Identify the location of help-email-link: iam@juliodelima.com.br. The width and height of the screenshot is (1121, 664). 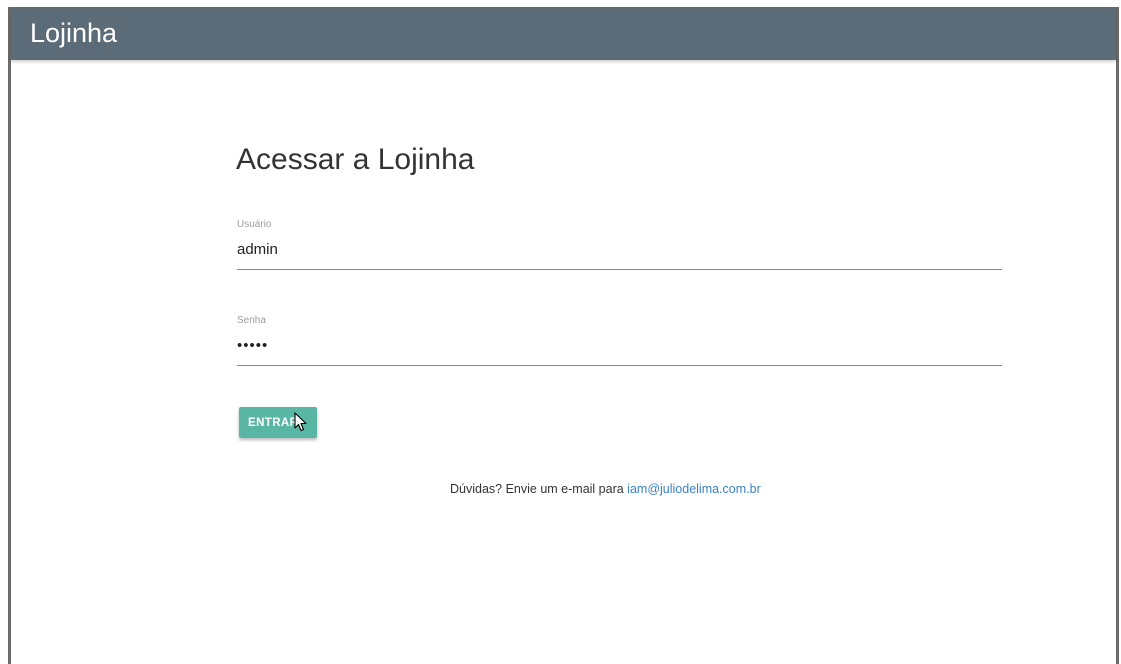
(694, 489).